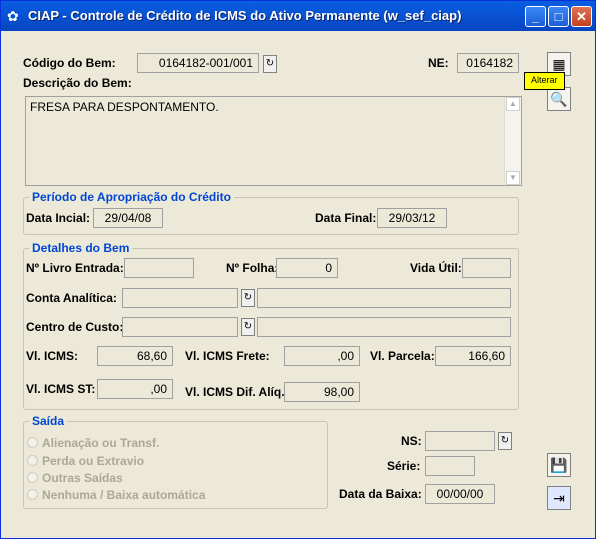  I want to click on folha-label: Nº Folha:, so click(252, 268).